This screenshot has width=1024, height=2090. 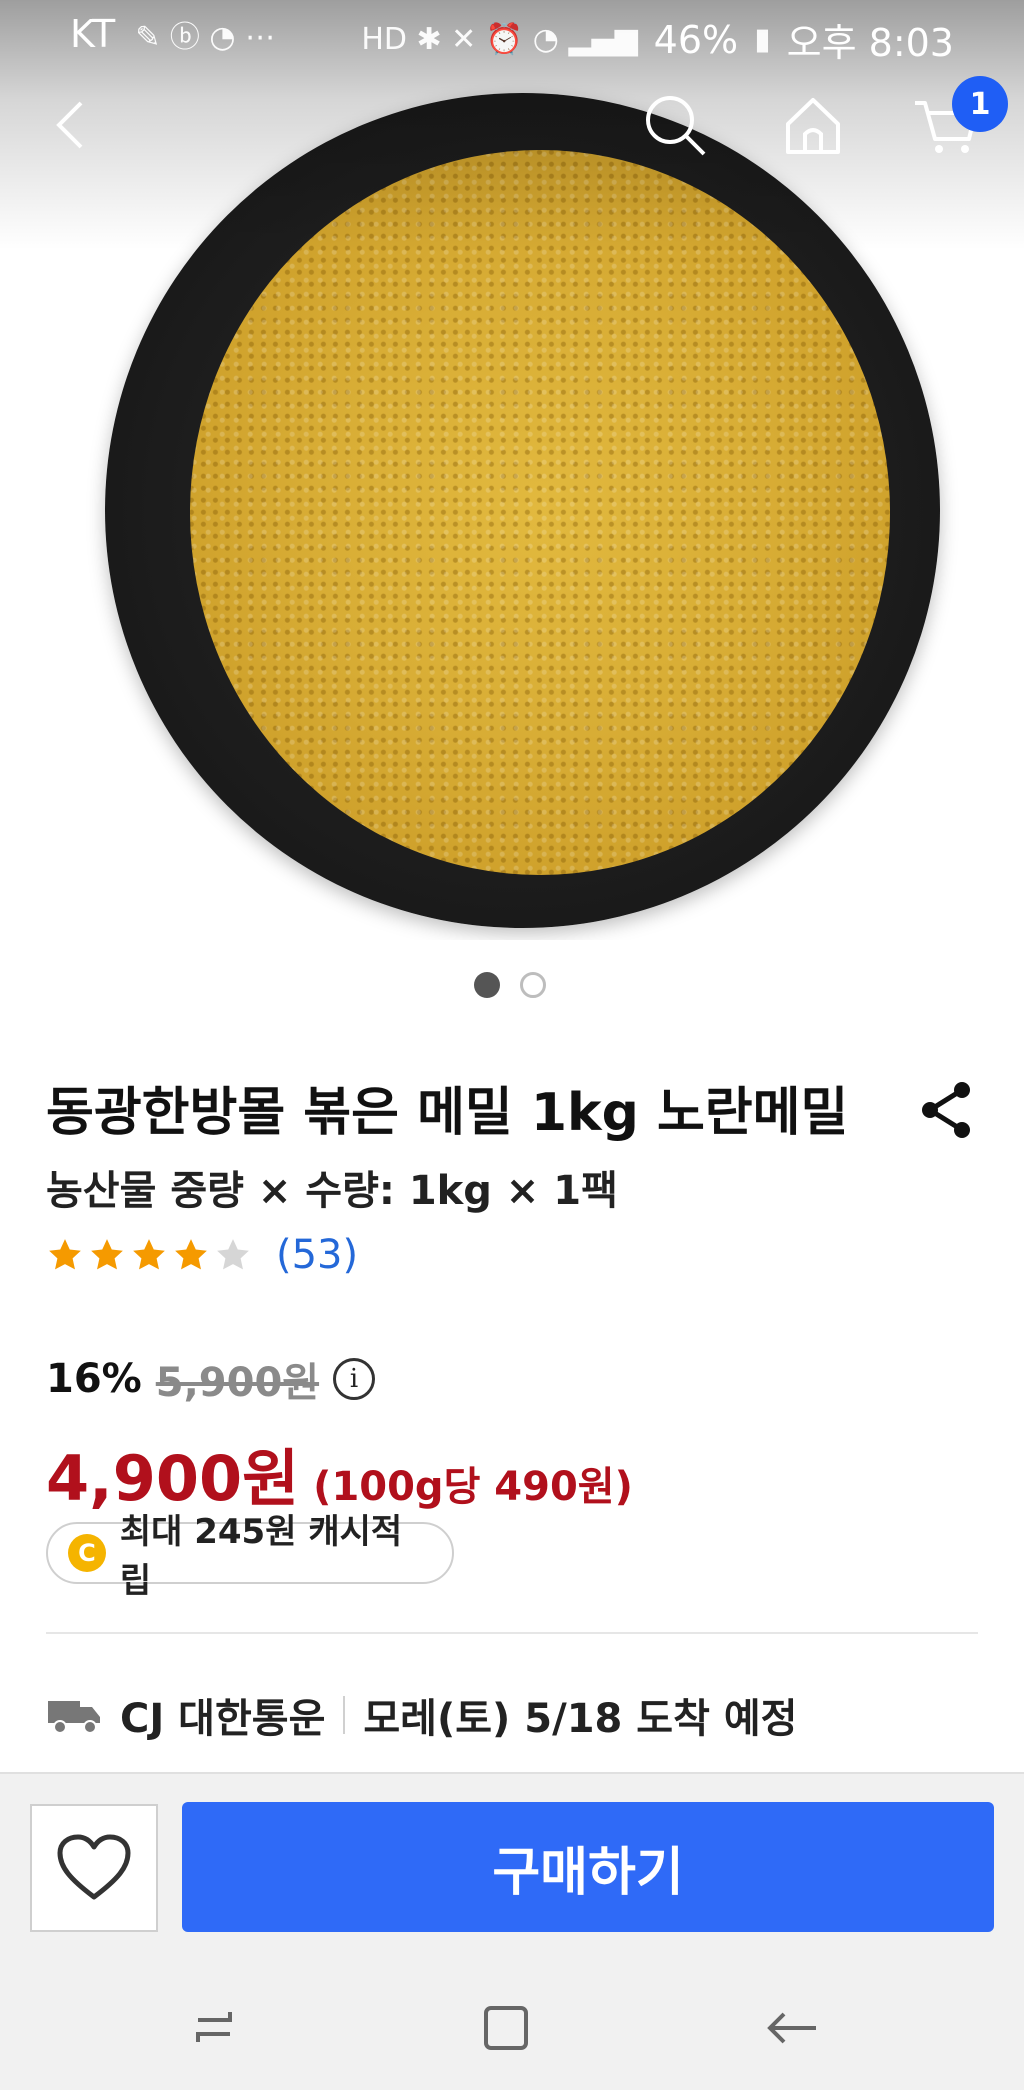 I want to click on cash-reward-text: 최대 245원 캐시적립, so click(x=261, y=1556).